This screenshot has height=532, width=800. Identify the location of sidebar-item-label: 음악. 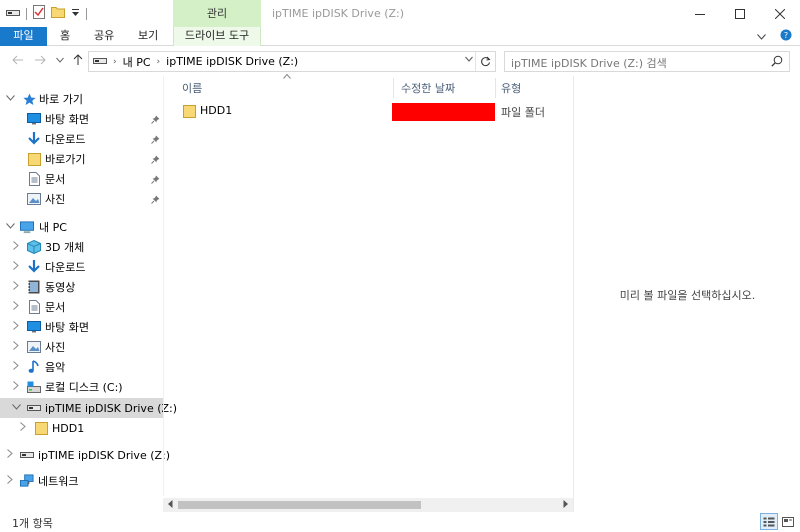
(55, 367).